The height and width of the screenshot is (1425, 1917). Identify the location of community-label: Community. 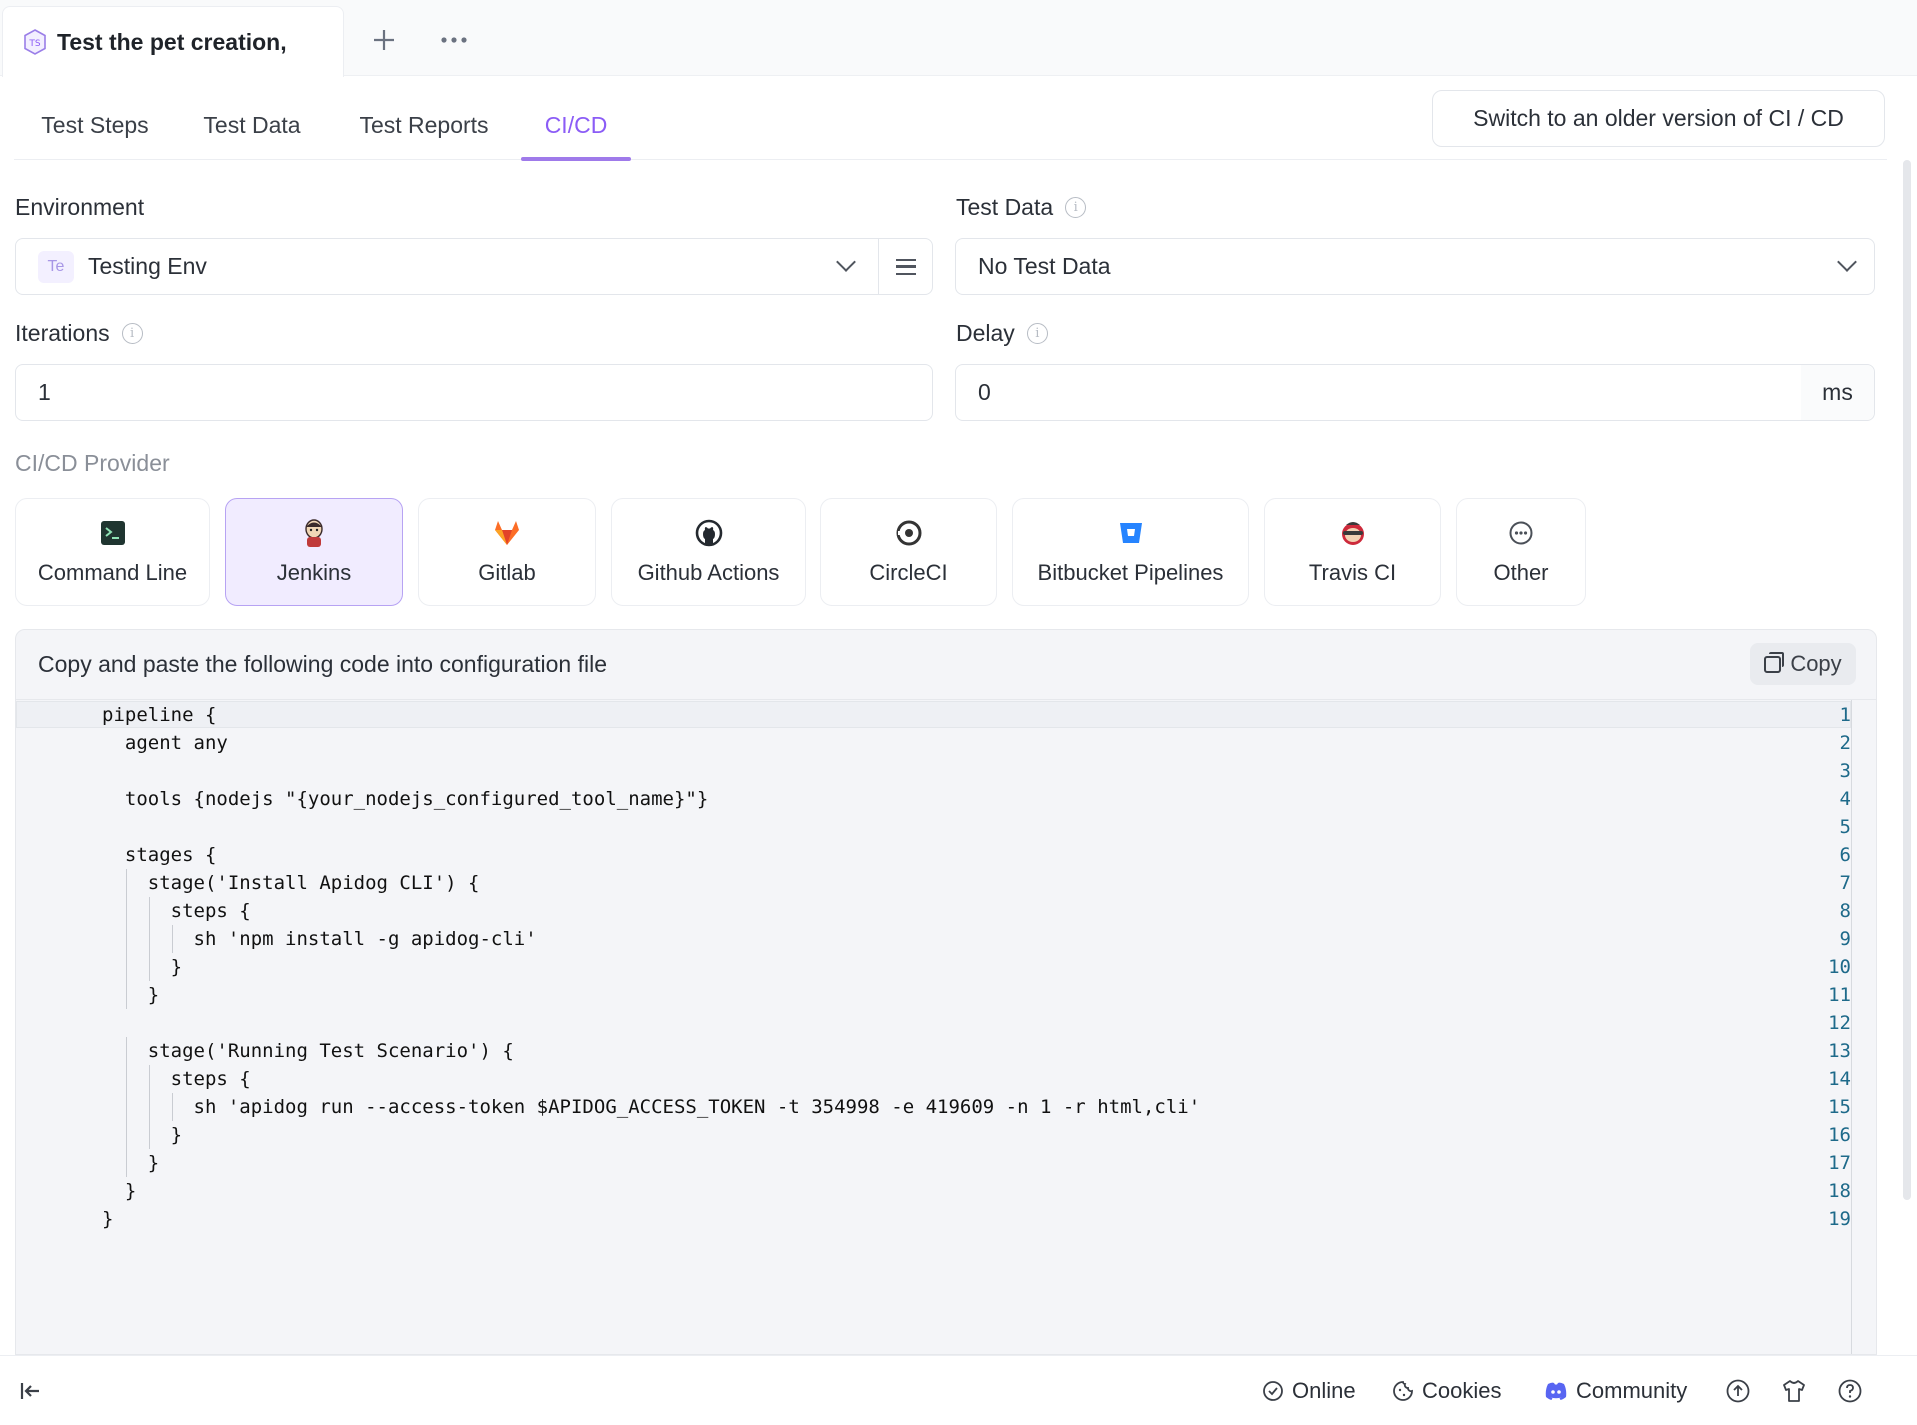
(1632, 1390).